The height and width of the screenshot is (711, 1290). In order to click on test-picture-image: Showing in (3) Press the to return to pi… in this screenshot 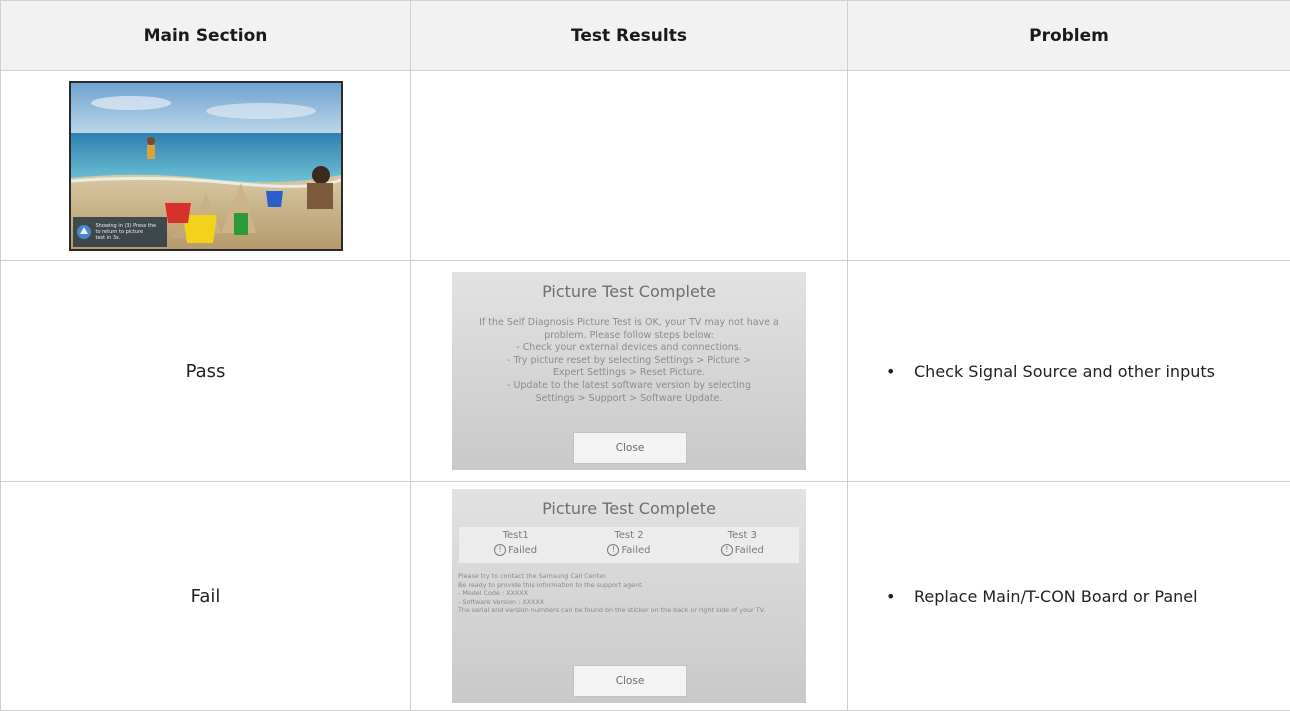, I will do `click(206, 166)`.